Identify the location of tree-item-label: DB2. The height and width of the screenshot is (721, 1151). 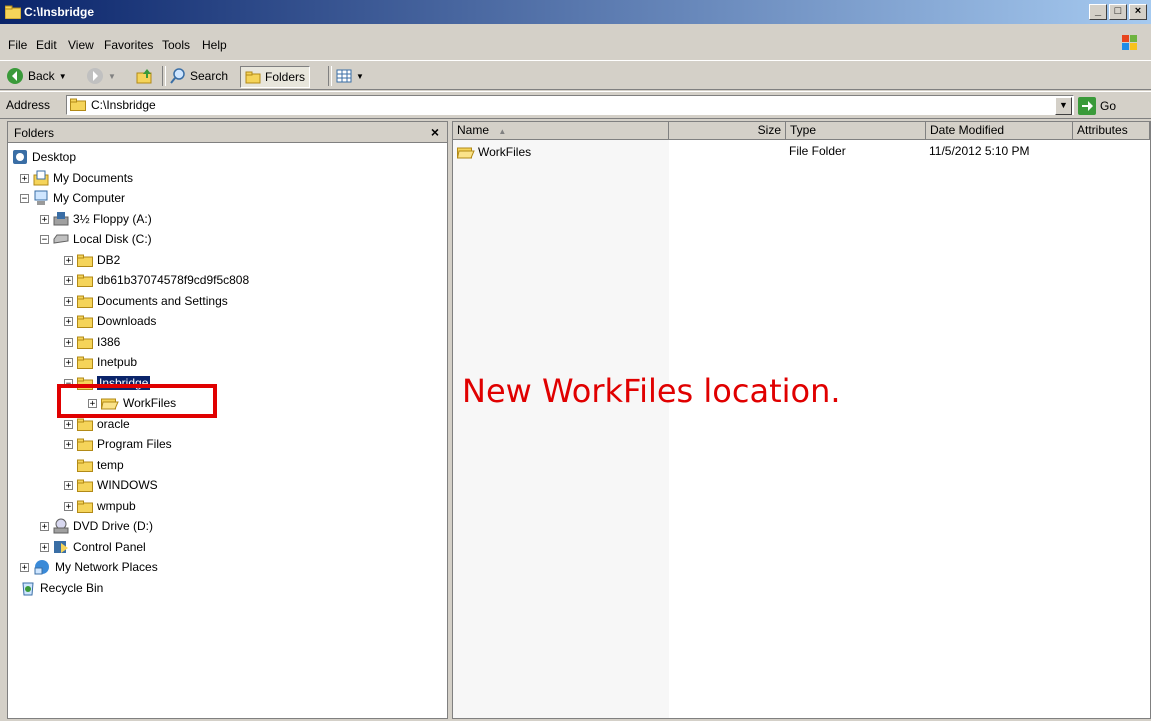
(109, 260).